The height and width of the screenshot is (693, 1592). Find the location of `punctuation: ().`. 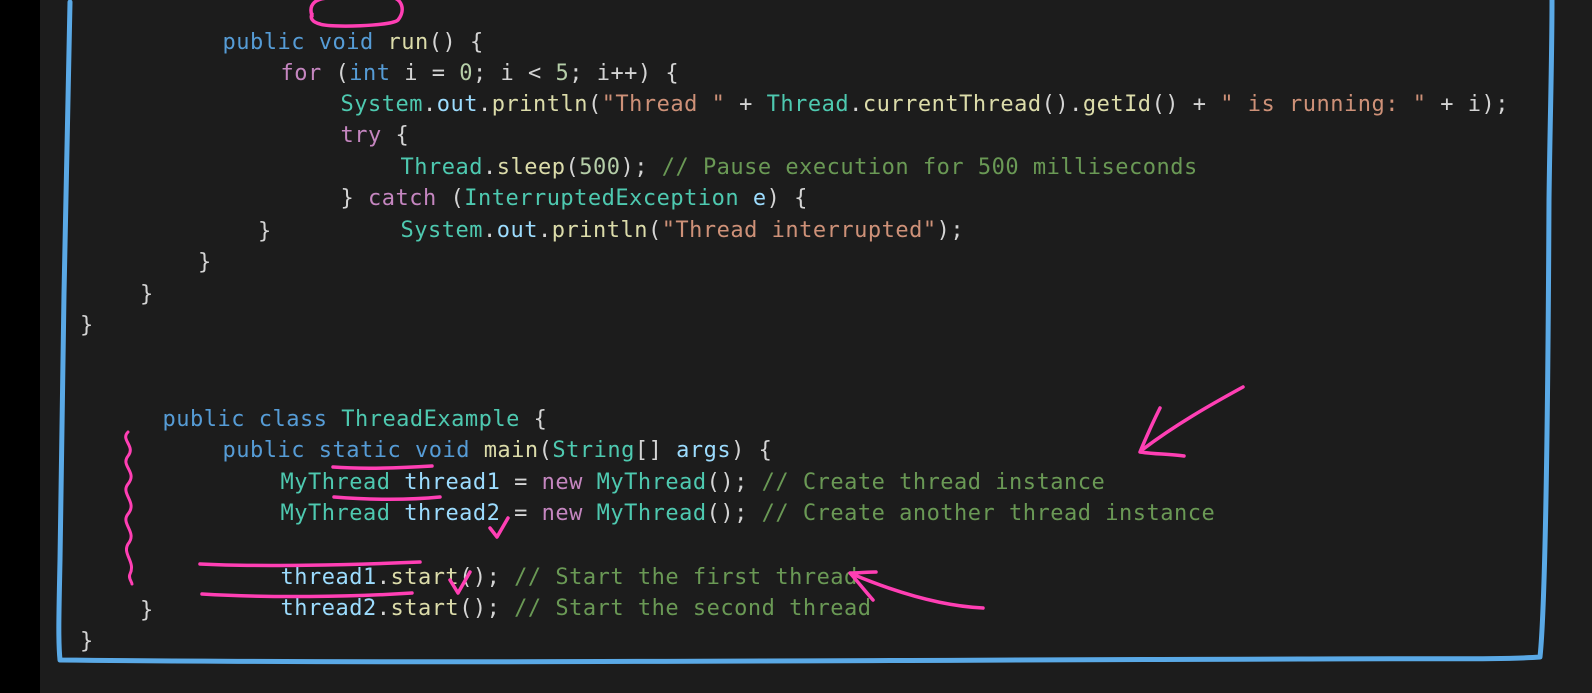

punctuation: (). is located at coordinates (1062, 104).